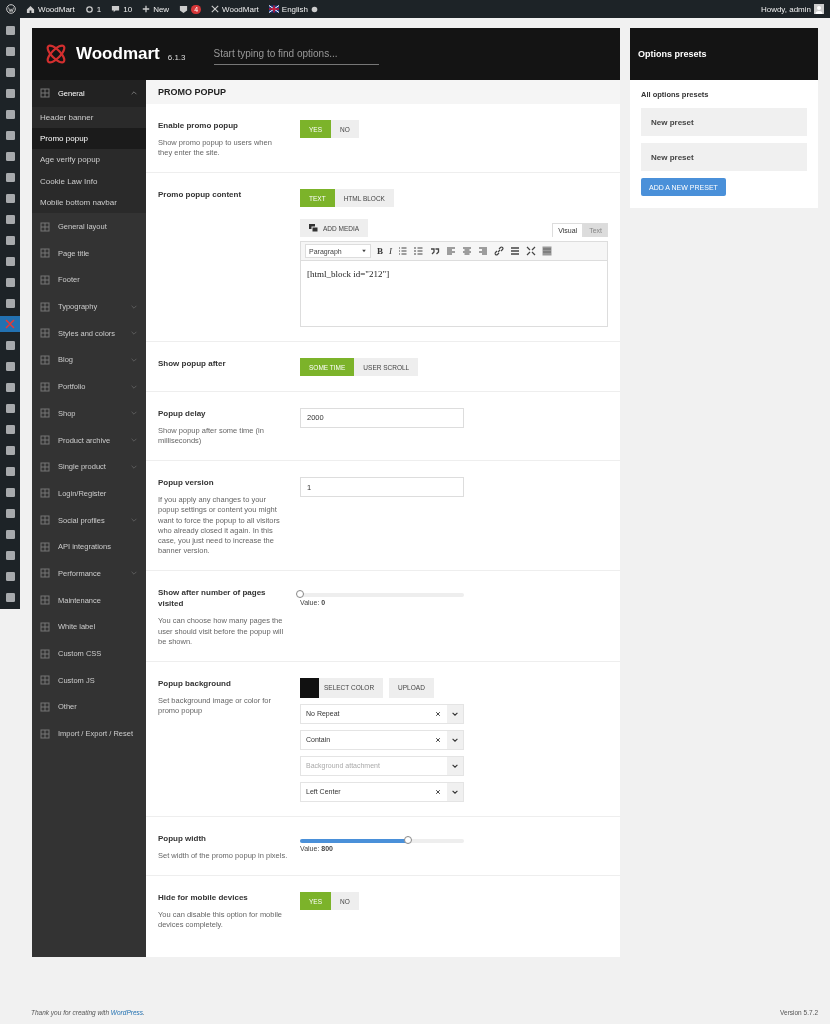 This screenshot has height=1024, width=830. Describe the element at coordinates (531, 251) in the screenshot. I see `fullscreen-icon` at that location.